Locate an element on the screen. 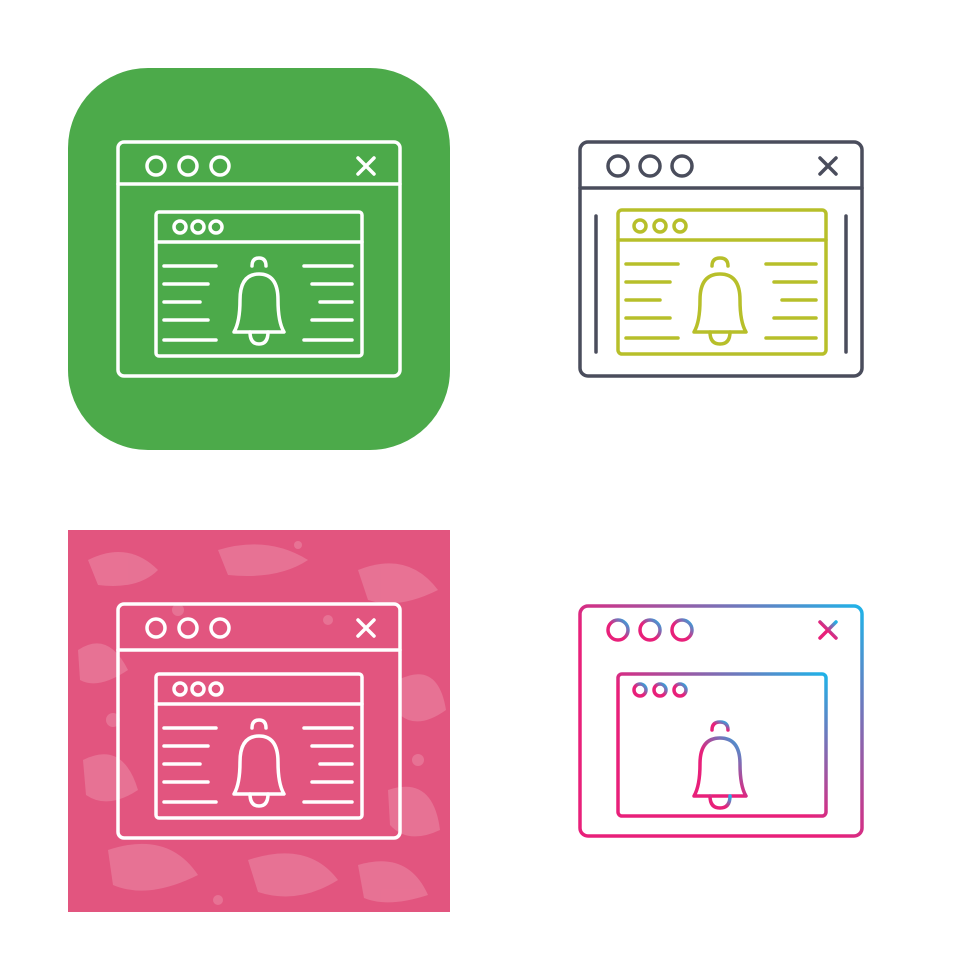 The height and width of the screenshot is (980, 980). icon-tile-outline is located at coordinates (720, 260).